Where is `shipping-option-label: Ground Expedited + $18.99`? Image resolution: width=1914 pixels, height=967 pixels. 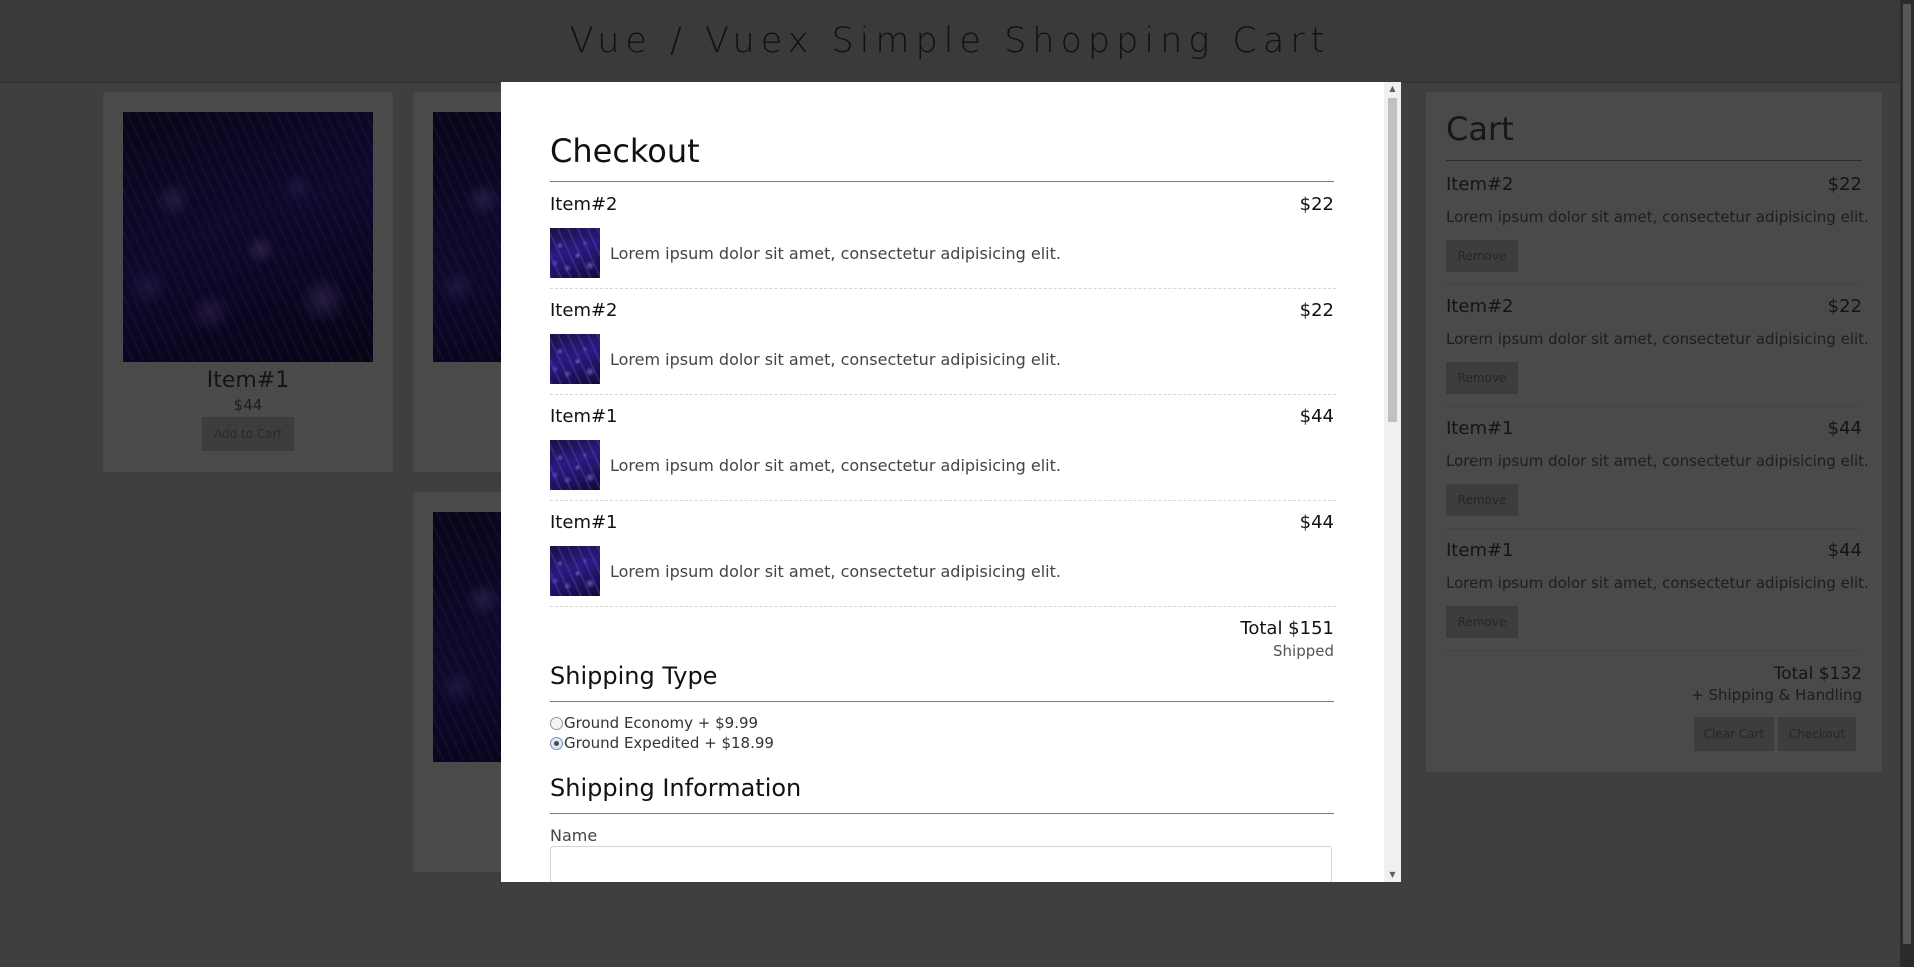
shipping-option-label: Ground Expedited + $18.99 is located at coordinates (669, 743).